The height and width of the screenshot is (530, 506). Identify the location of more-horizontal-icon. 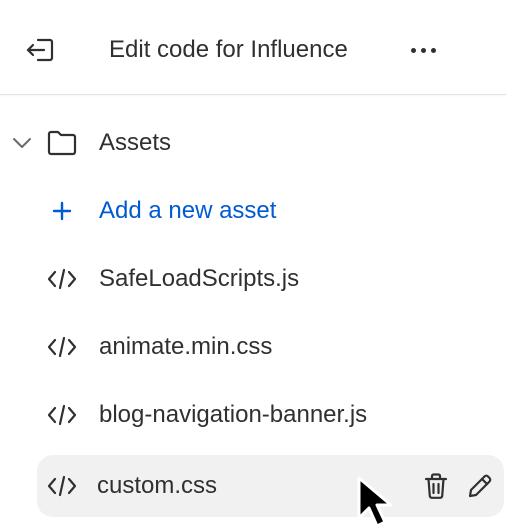
(413, 50).